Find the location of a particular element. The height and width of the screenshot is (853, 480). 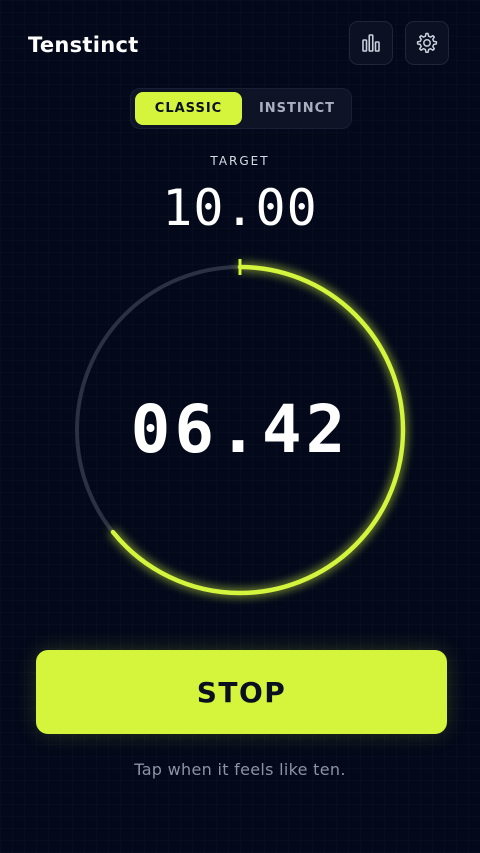

stop-button: STOP is located at coordinates (241, 692).